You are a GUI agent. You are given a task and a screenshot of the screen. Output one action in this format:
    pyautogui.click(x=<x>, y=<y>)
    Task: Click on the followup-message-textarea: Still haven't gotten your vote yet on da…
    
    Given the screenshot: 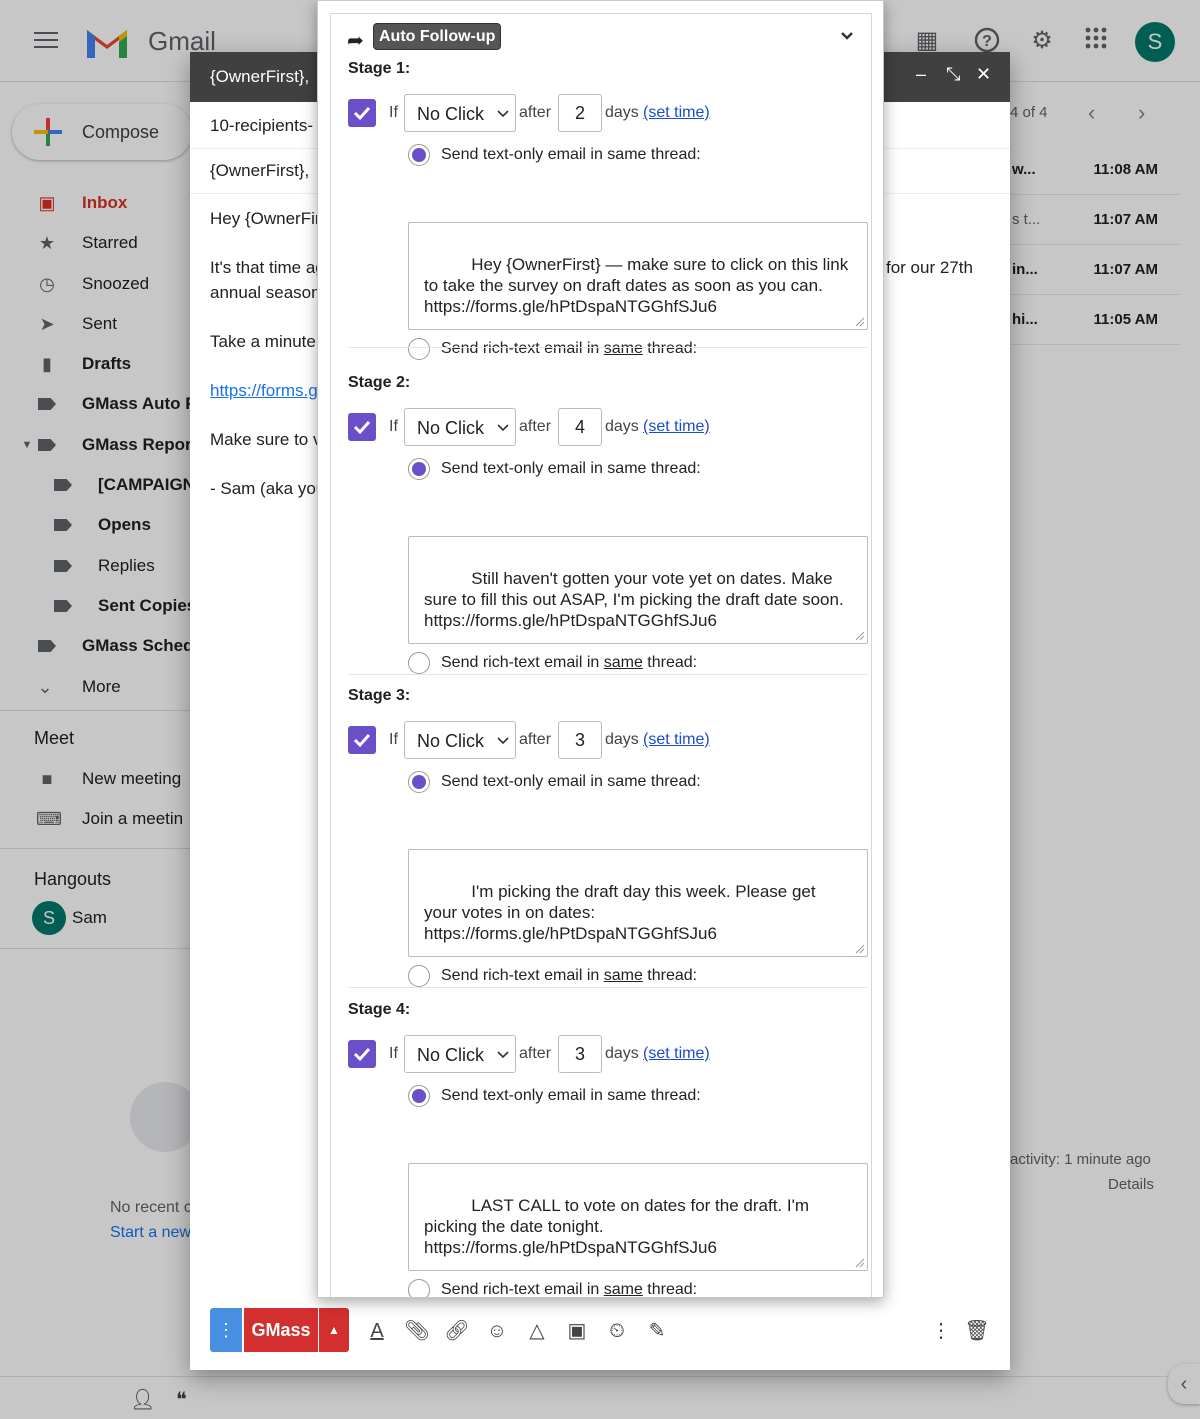 What is the action you would take?
    pyautogui.click(x=638, y=590)
    